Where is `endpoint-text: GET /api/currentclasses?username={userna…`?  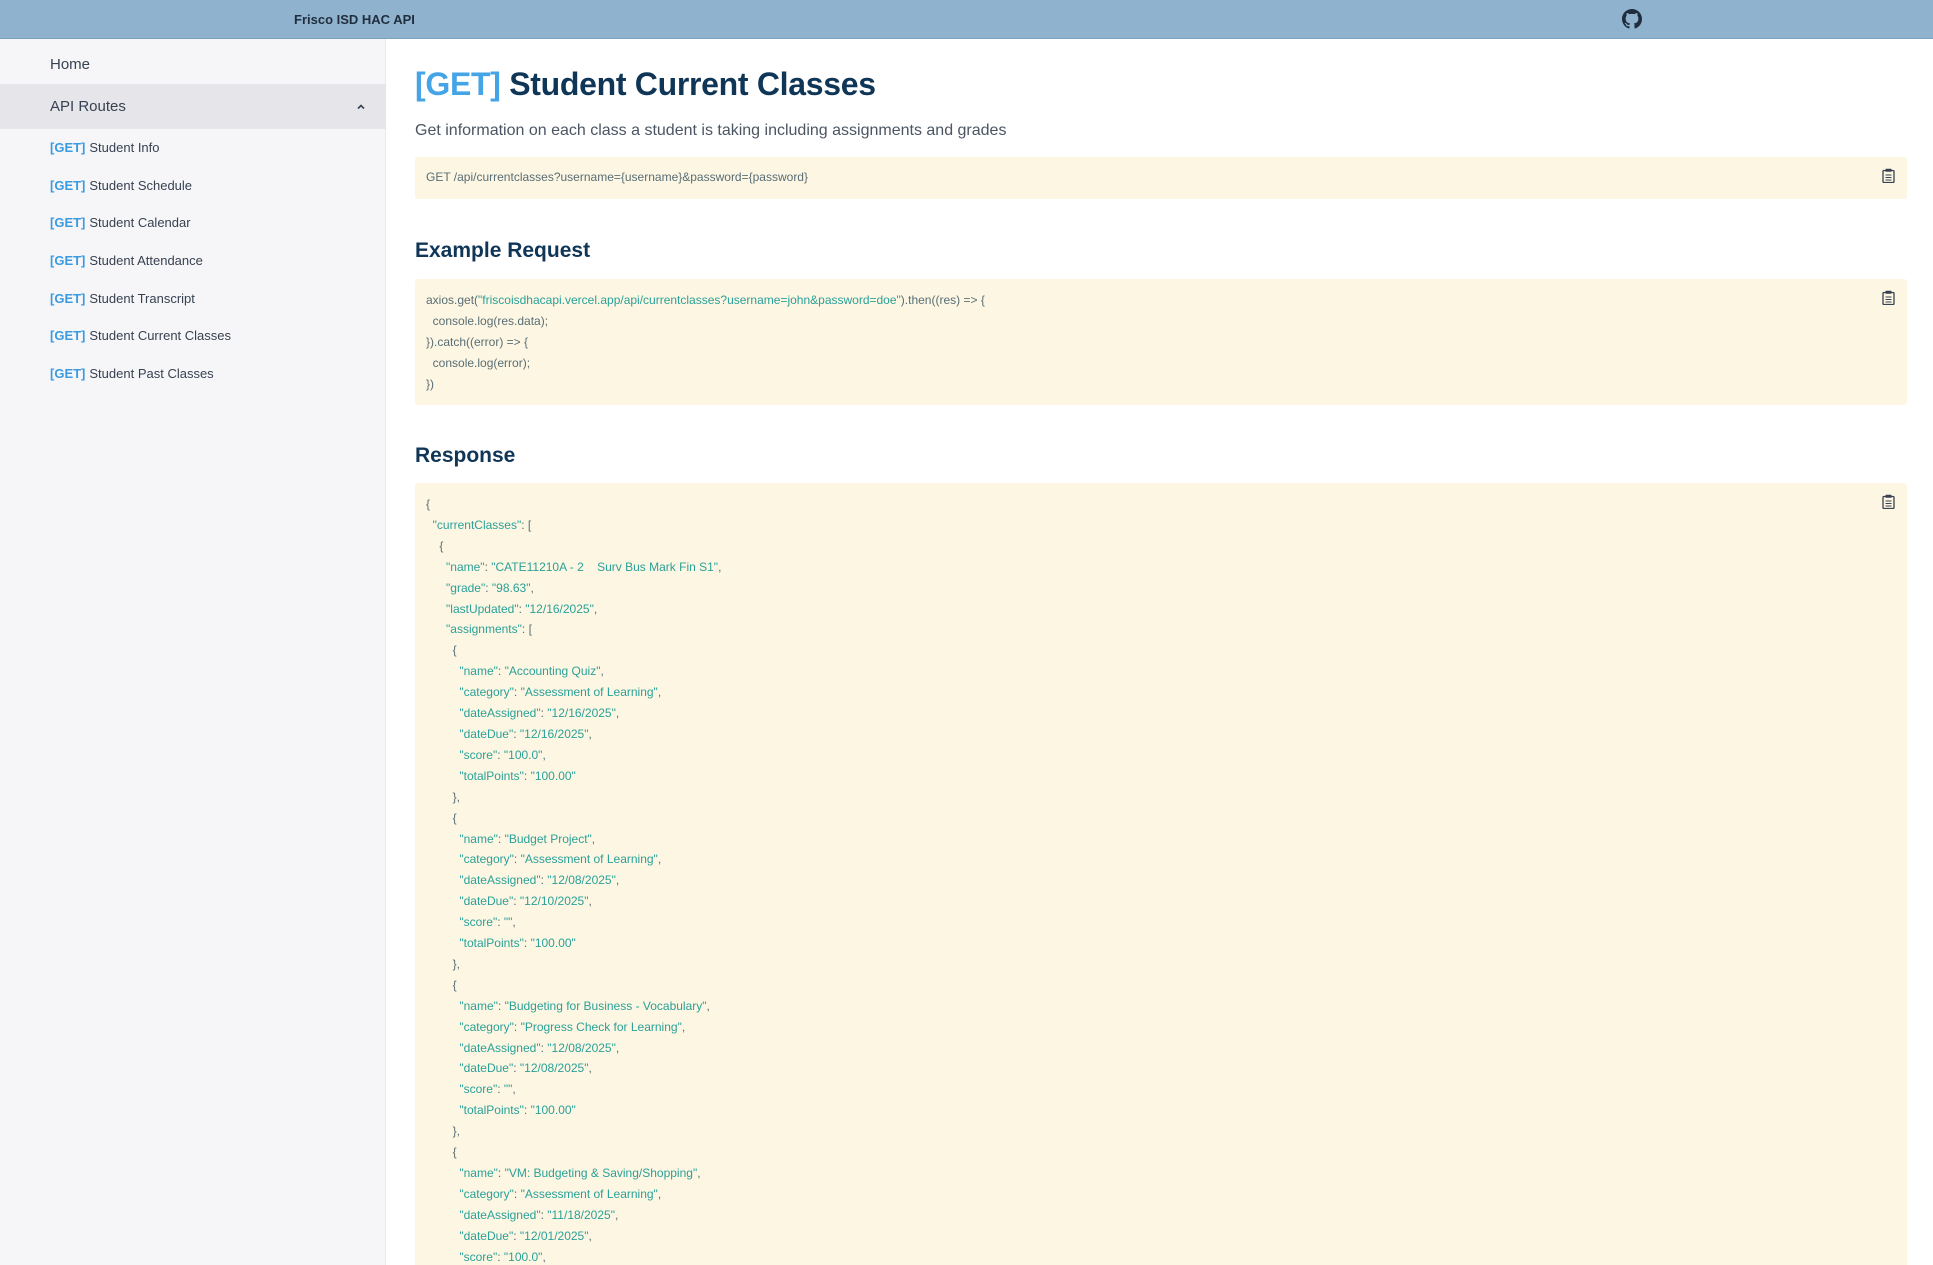 endpoint-text: GET /api/currentclasses?username={userna… is located at coordinates (617, 177).